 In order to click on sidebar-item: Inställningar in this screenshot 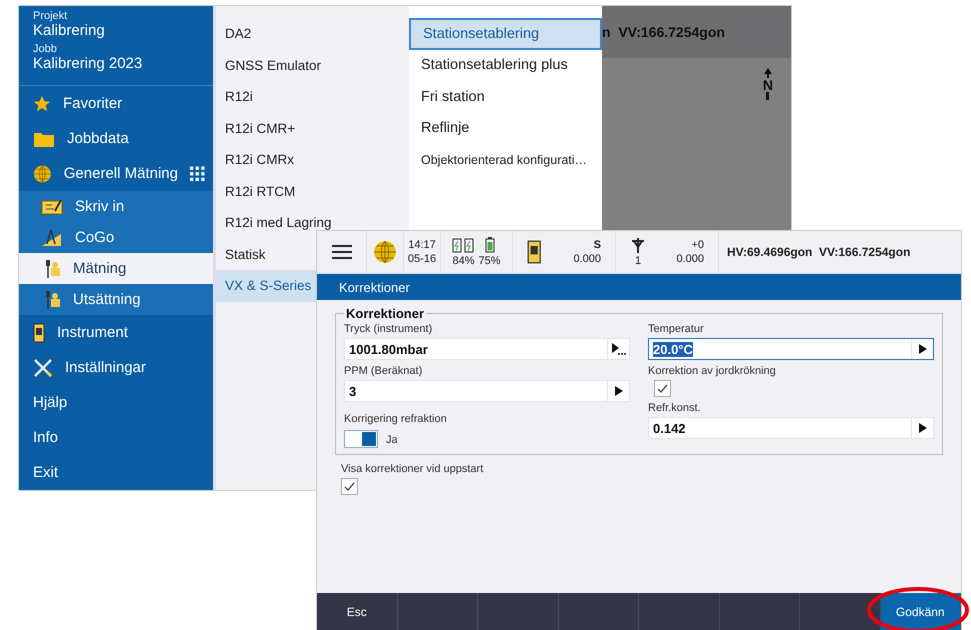, I will do `click(116, 367)`.